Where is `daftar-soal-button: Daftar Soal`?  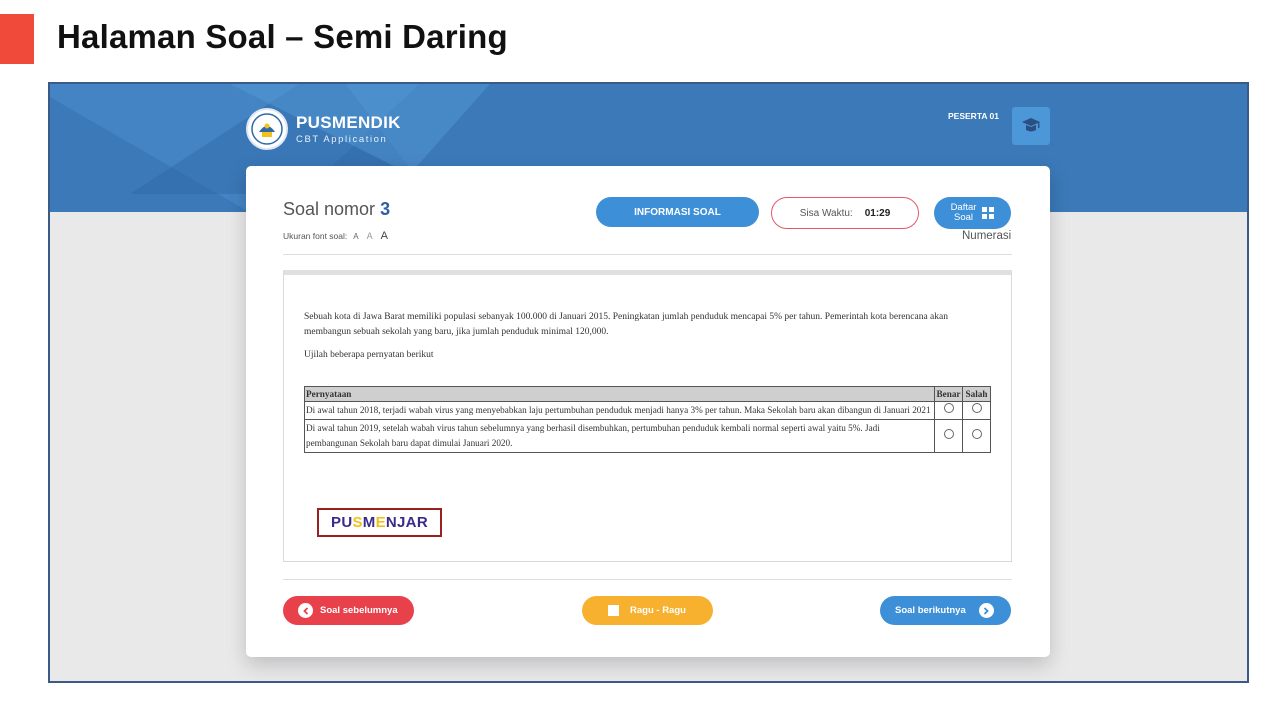 daftar-soal-button: Daftar Soal is located at coordinates (972, 213).